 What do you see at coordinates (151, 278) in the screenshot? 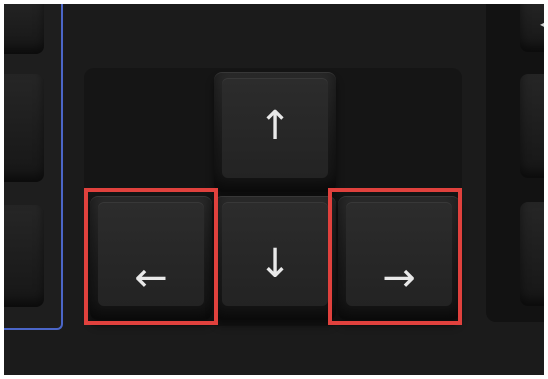
I see `left-arrow-icon: ←` at bounding box center [151, 278].